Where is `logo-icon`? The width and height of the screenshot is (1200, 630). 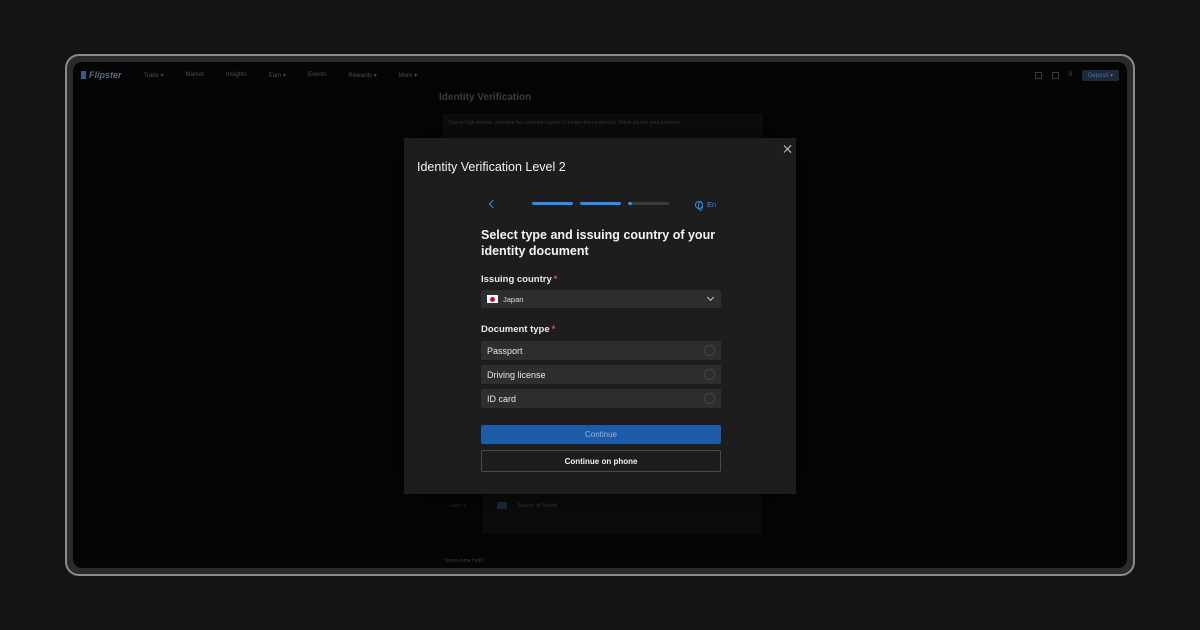
logo-icon is located at coordinates (83, 75).